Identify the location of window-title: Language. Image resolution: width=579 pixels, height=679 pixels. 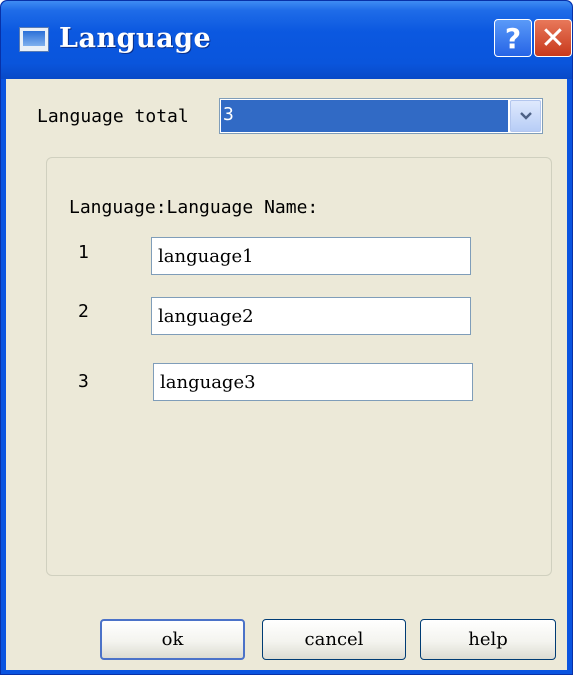
(135, 38).